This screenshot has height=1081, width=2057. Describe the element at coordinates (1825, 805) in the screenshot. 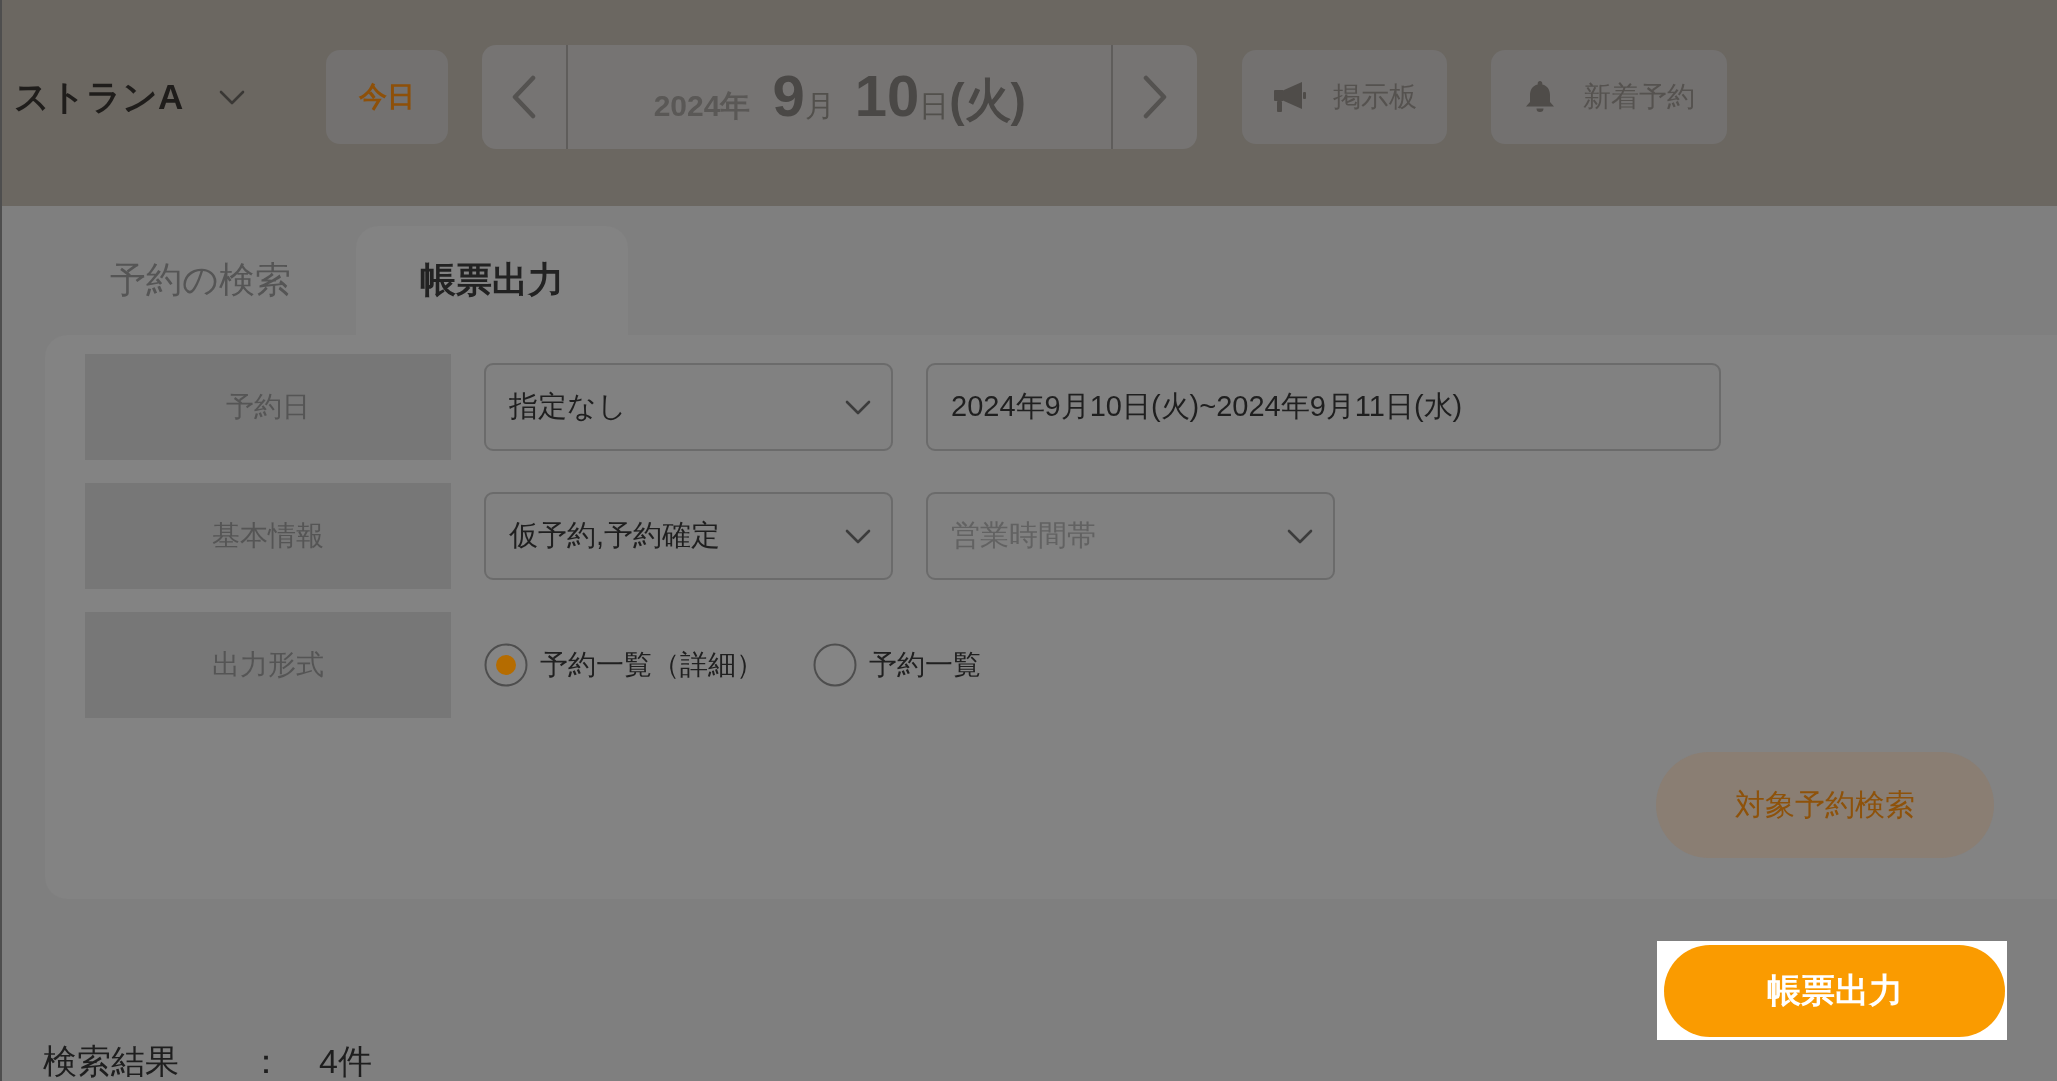

I see `search-button: 対象予約検索` at that location.